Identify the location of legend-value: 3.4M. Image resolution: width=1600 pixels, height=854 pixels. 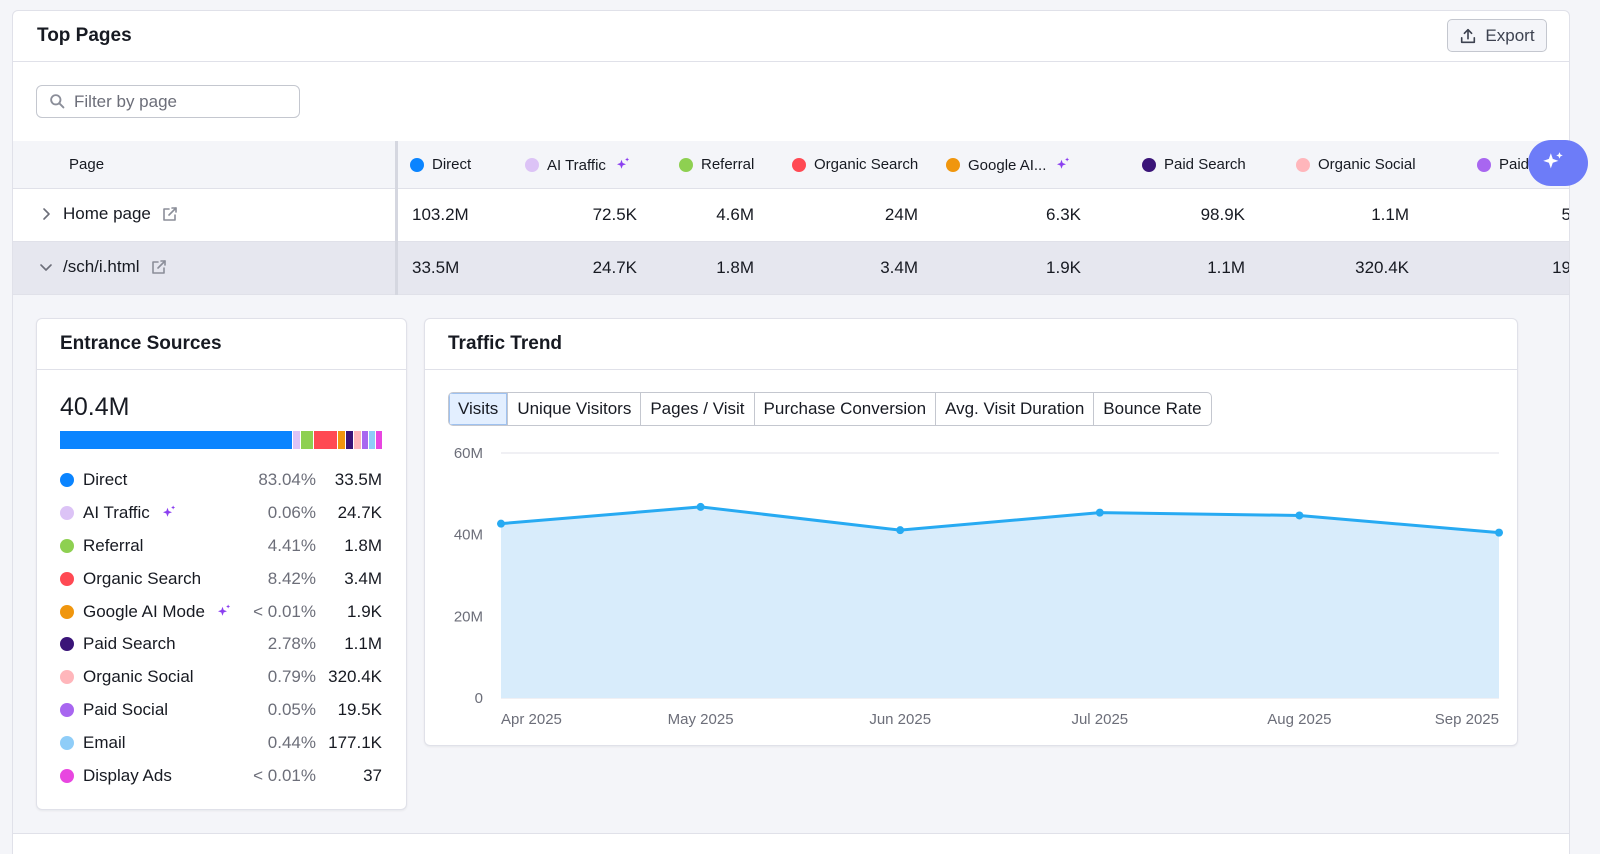
(363, 578).